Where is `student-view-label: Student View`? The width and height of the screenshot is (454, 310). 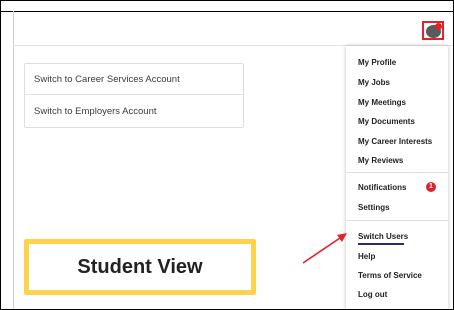
student-view-label: Student View is located at coordinates (140, 267).